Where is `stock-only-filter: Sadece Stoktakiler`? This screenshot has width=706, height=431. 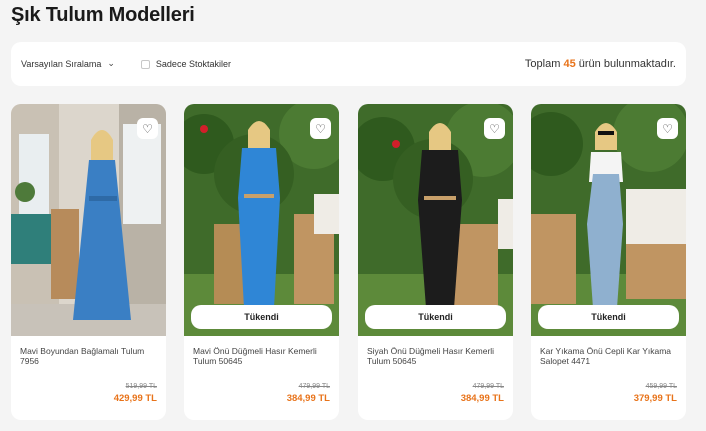
stock-only-filter: Sadece Stoktakiler is located at coordinates (185, 64).